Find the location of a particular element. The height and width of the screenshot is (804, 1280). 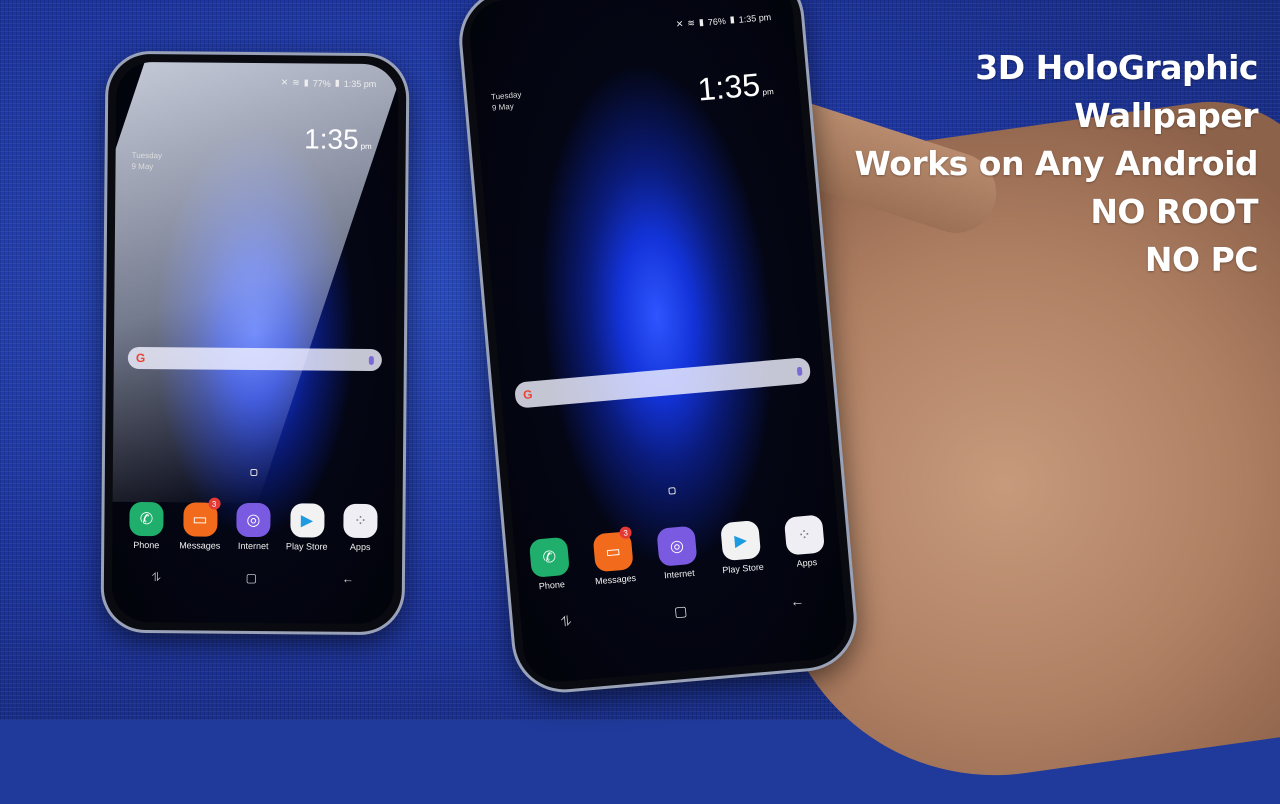

caption-line: NO PC is located at coordinates (1201, 259).